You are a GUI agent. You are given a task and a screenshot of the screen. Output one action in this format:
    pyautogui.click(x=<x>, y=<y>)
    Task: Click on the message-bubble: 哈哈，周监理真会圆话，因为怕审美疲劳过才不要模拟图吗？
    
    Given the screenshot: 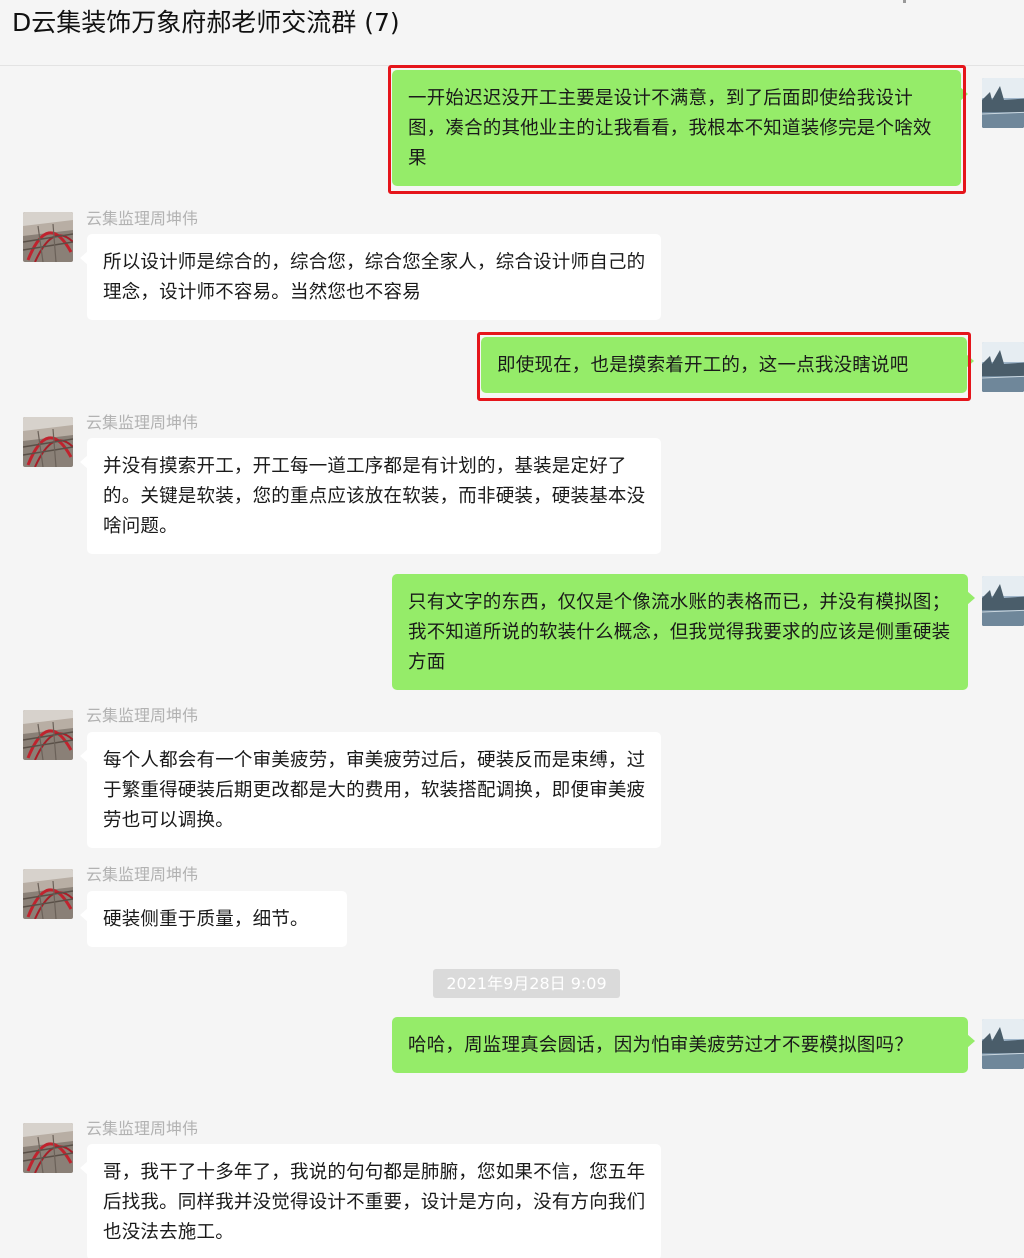 What is the action you would take?
    pyautogui.click(x=683, y=1045)
    